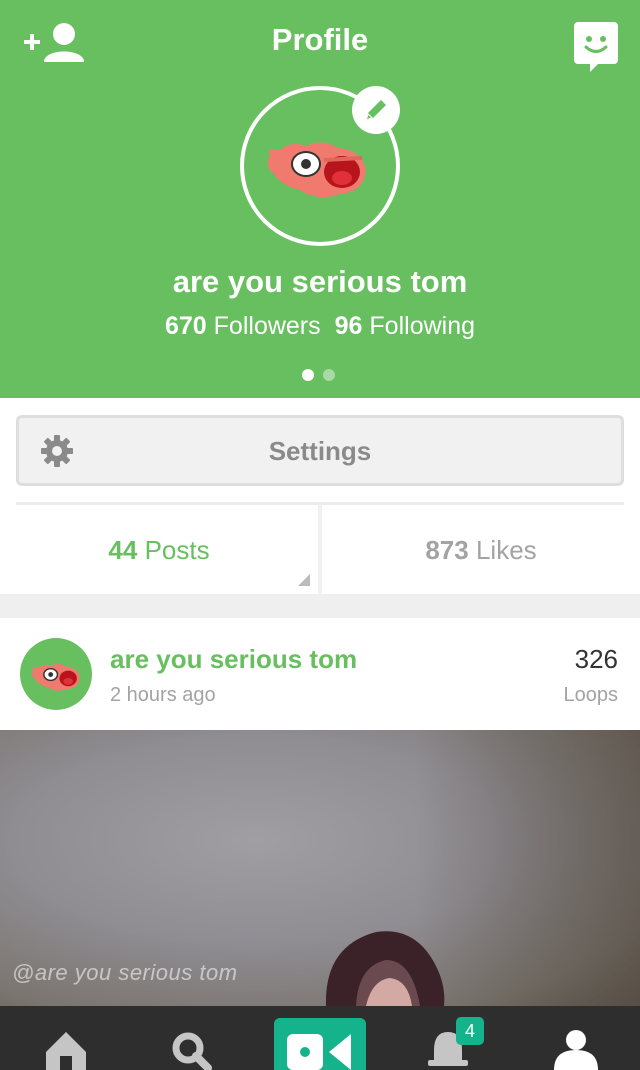 This screenshot has width=640, height=1070. Describe the element at coordinates (123, 550) in the screenshot. I see `posts-count: 44` at that location.